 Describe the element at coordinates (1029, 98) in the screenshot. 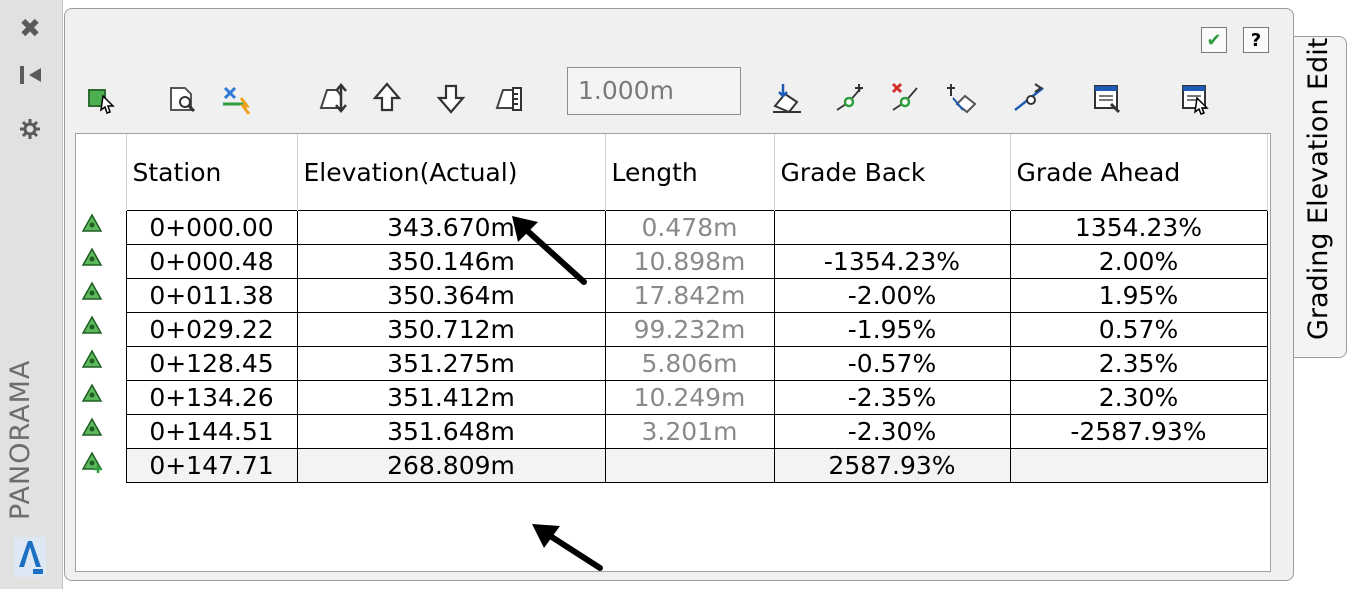

I see `reverse-icon` at that location.